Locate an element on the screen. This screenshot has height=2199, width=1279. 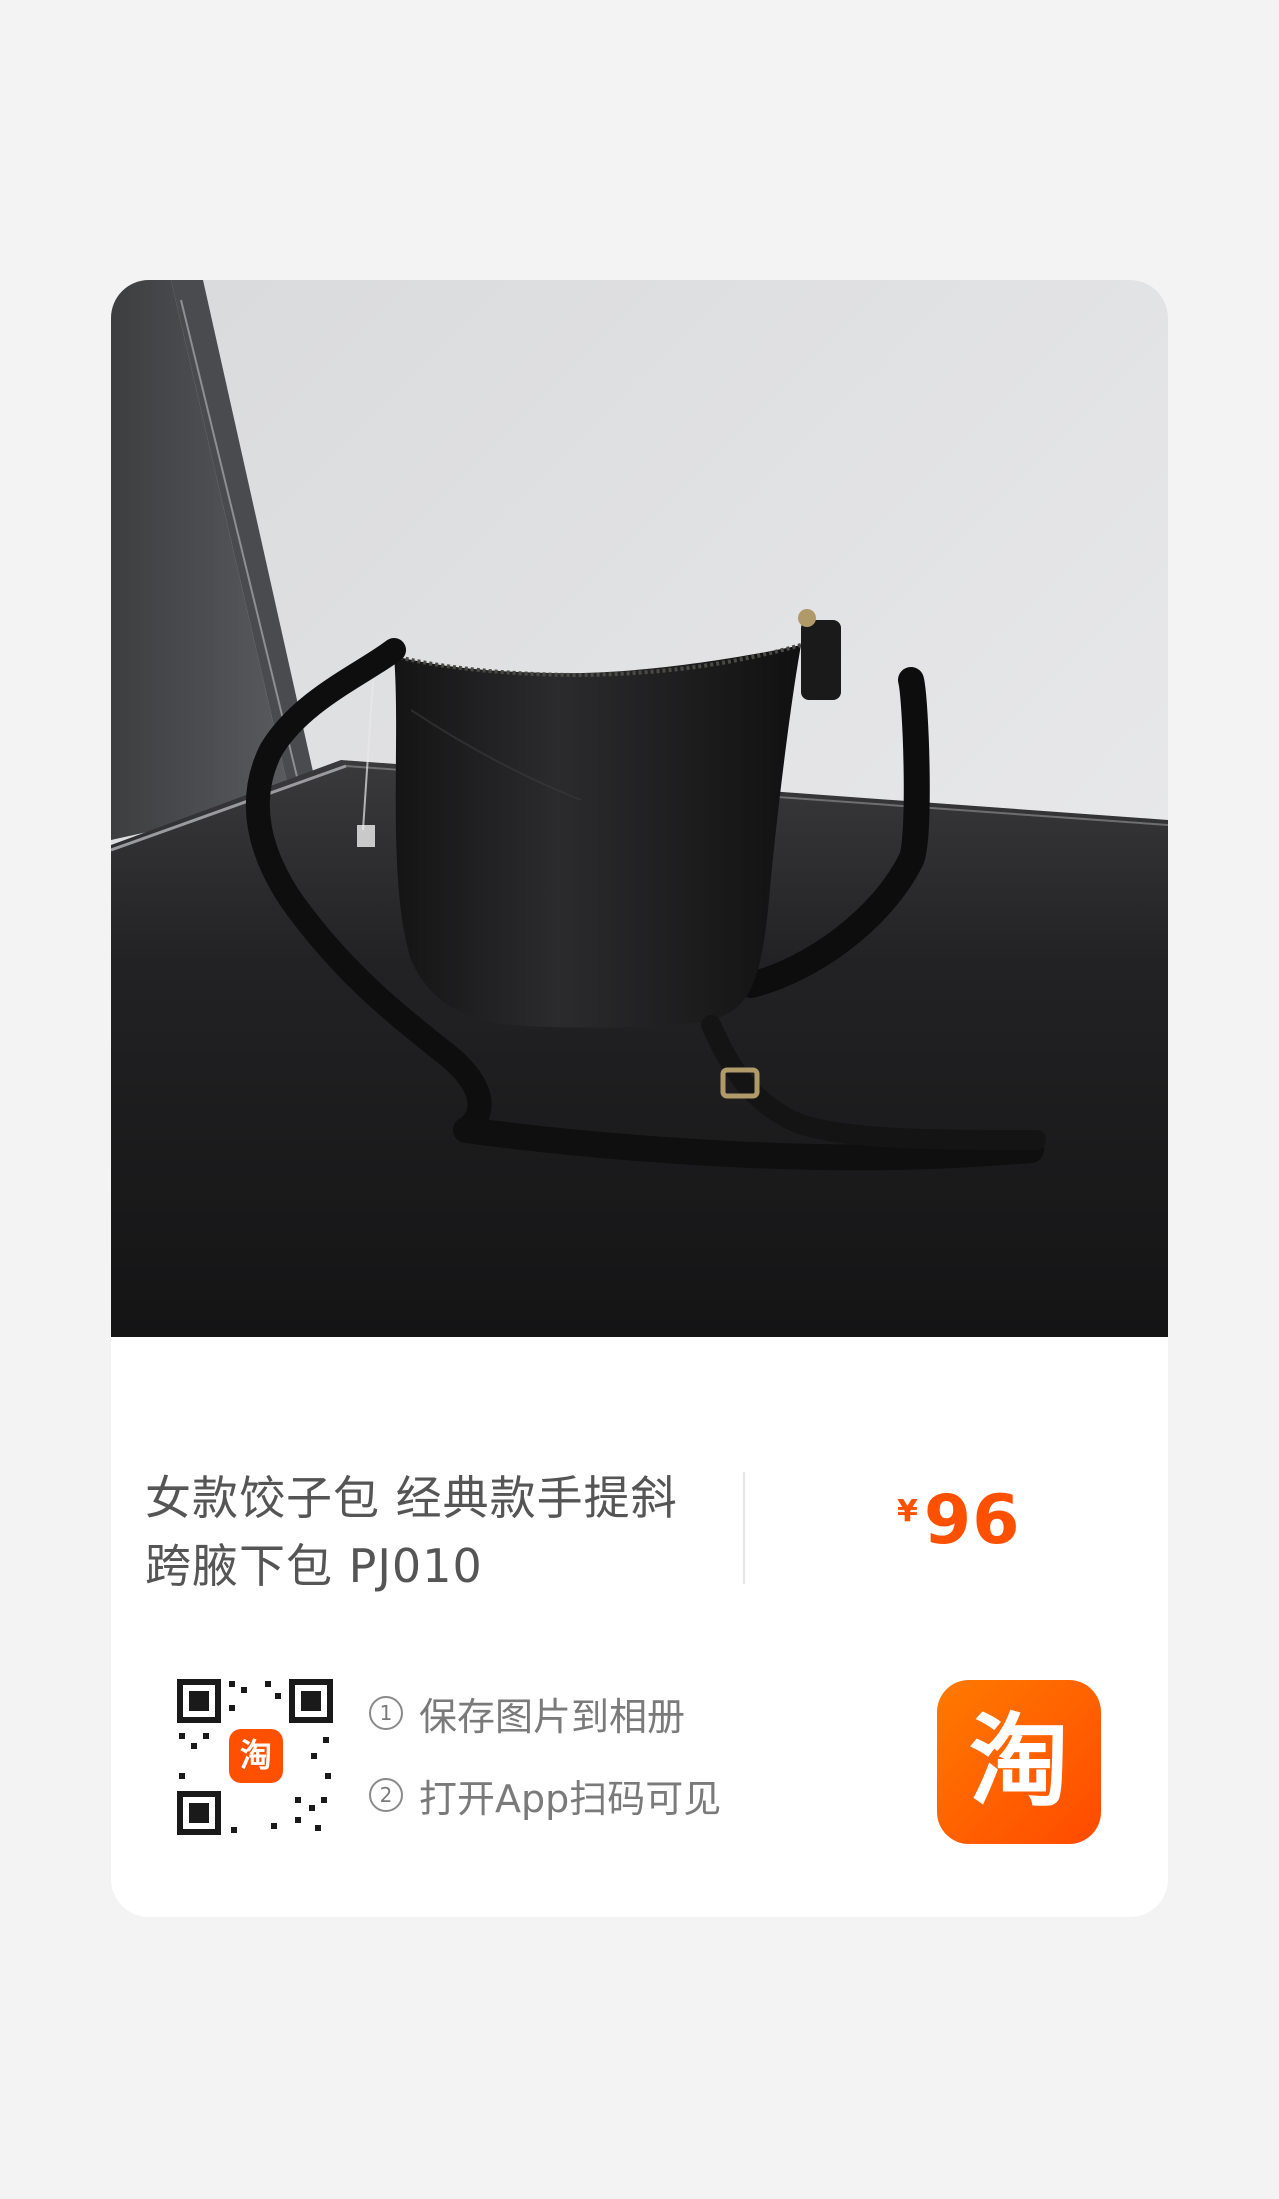
taobao-app-logo-char: 淘 is located at coordinates (1019, 1761).